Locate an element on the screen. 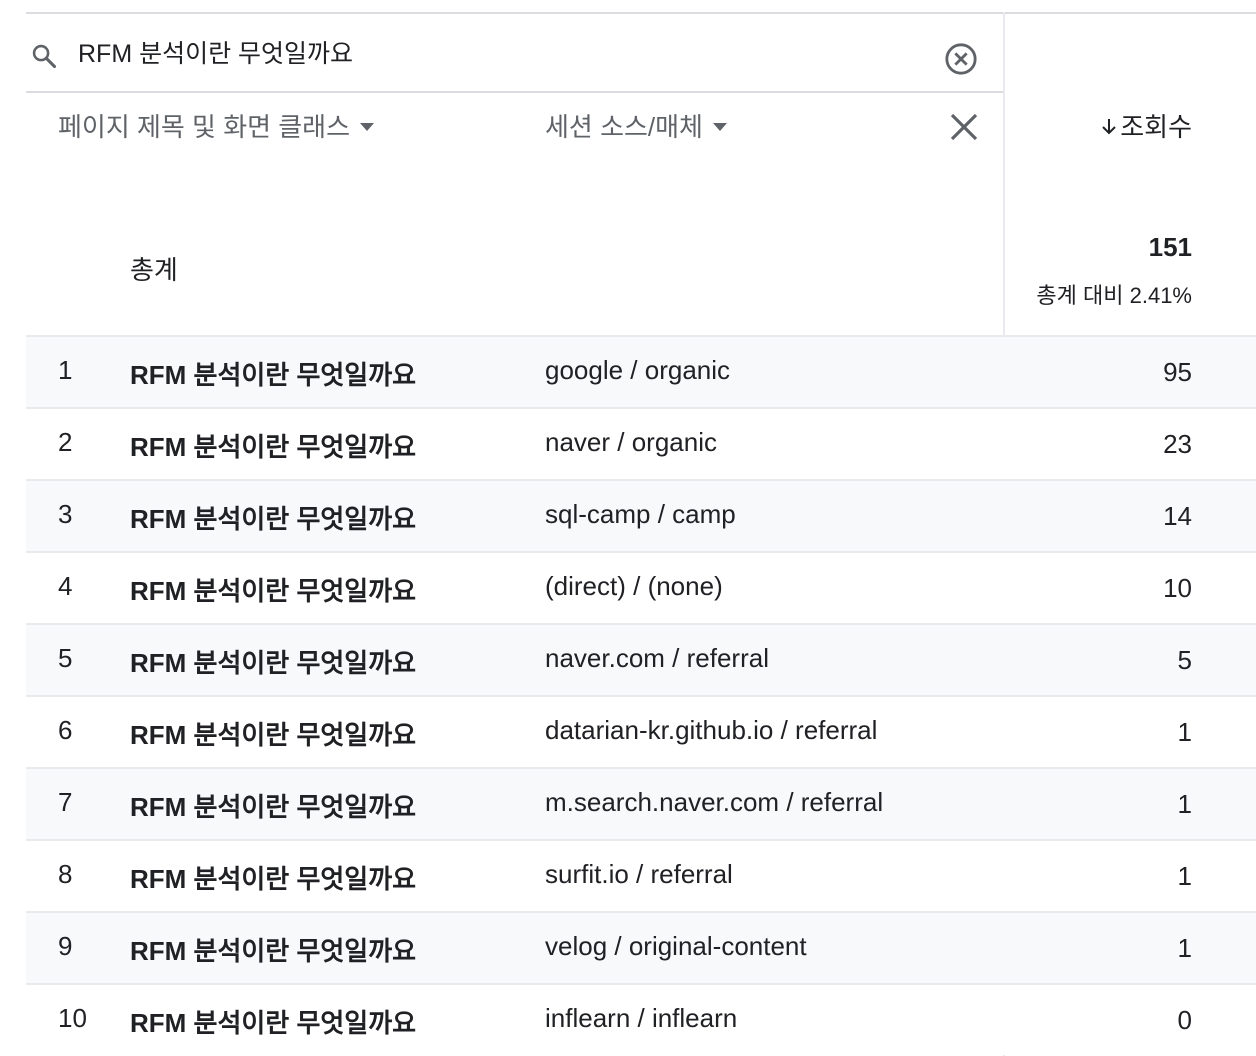 This screenshot has height=1056, width=1256. row-views: 23 is located at coordinates (1177, 444).